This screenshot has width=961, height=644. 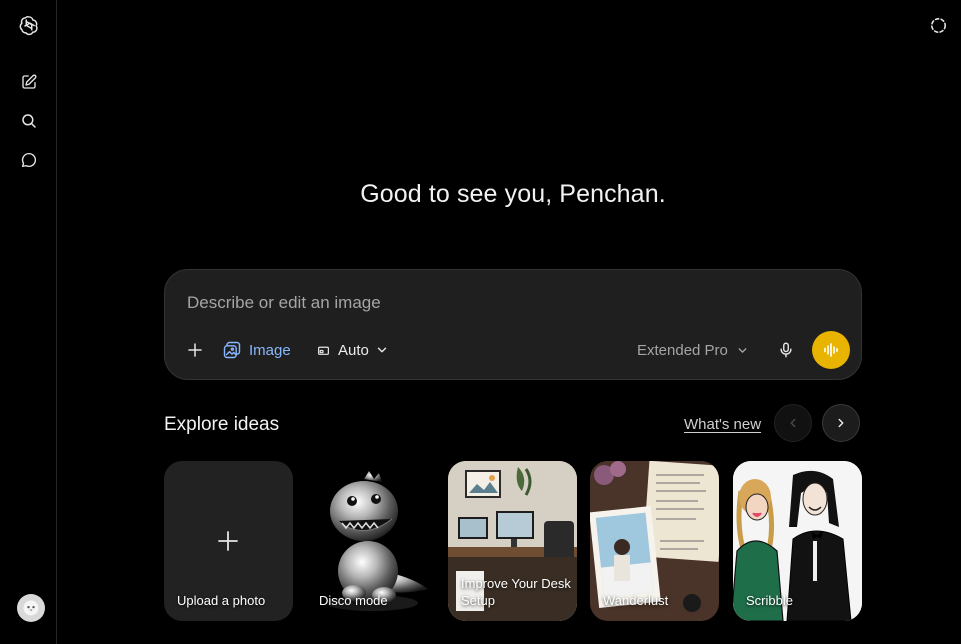 I want to click on search-icon, so click(x=29, y=121).